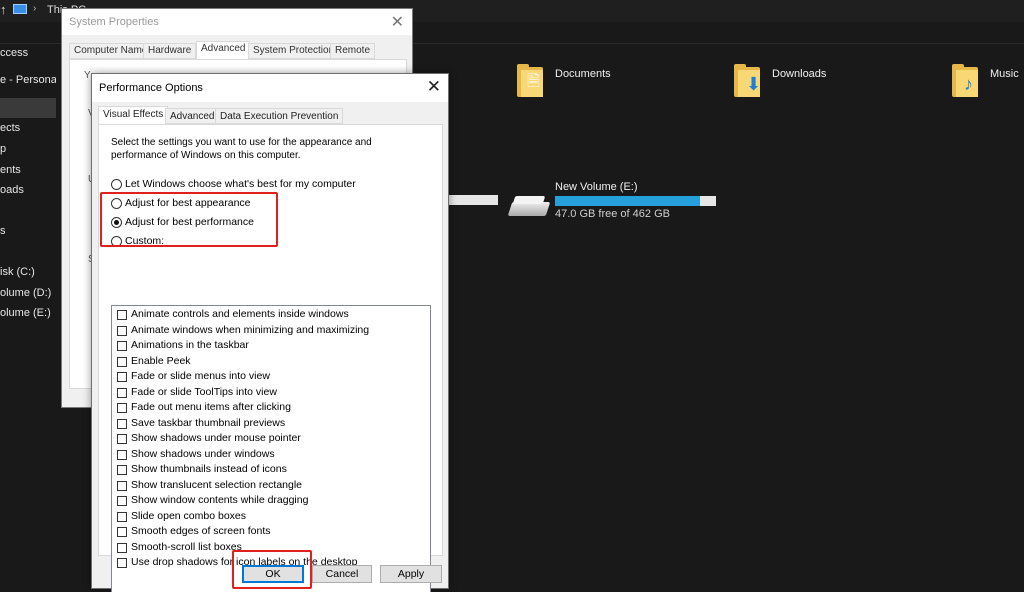  What do you see at coordinates (28, 108) in the screenshot?
I see `nav-item-this-pc` at bounding box center [28, 108].